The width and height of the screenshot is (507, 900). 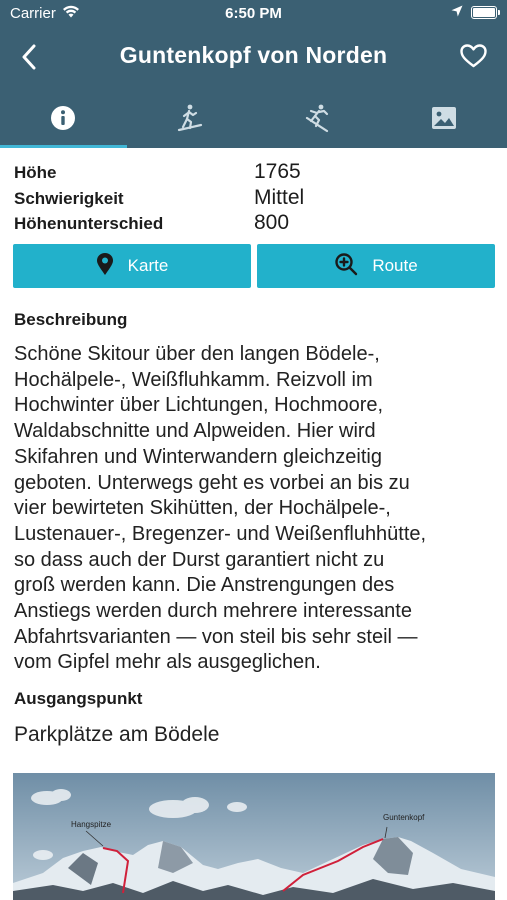 I want to click on fact-row-elevation-gain: Höhenunterschied 800, so click(x=254, y=224).